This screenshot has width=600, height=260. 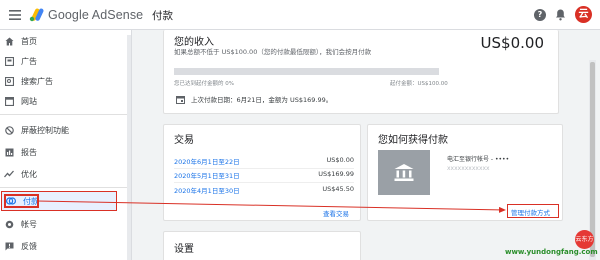 I want to click on watermark-text: www.yundongfang.com, so click(x=551, y=252).